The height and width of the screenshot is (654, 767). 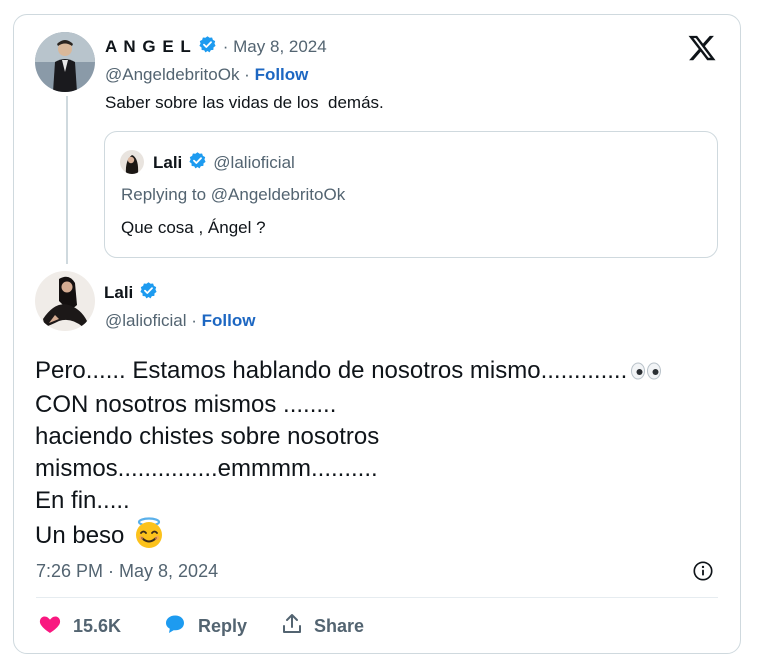 I want to click on quoted-author-name: Lali, so click(x=167, y=163).